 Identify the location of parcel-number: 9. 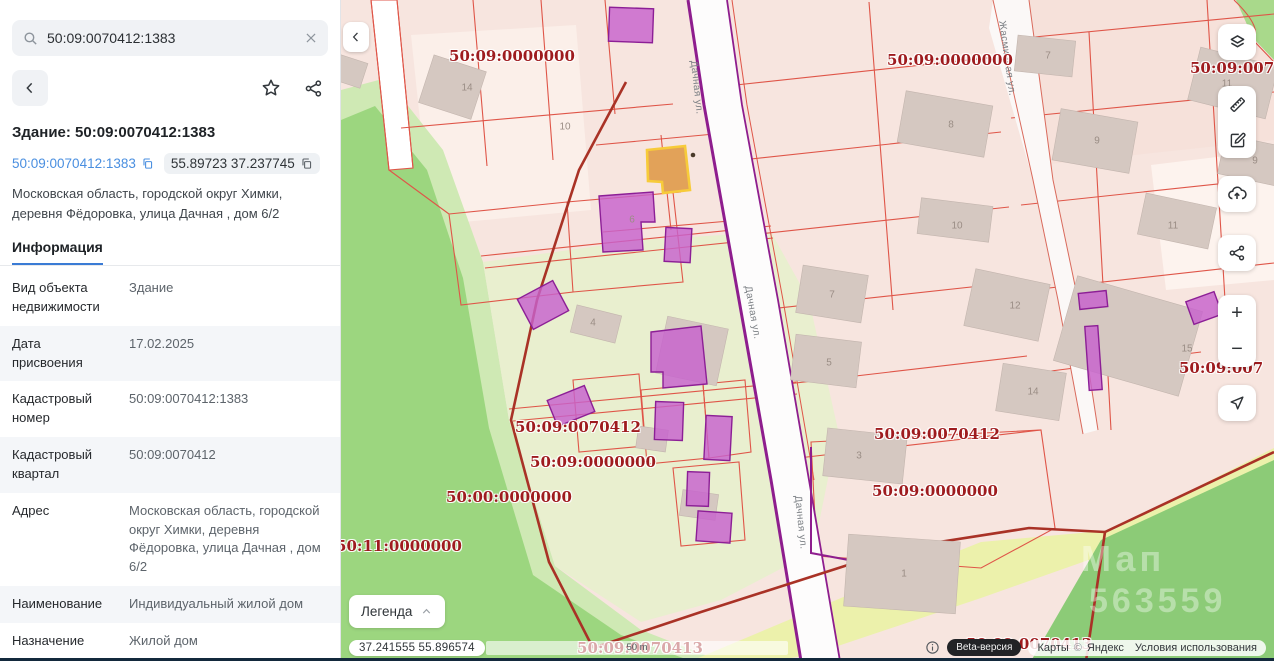
(1097, 141).